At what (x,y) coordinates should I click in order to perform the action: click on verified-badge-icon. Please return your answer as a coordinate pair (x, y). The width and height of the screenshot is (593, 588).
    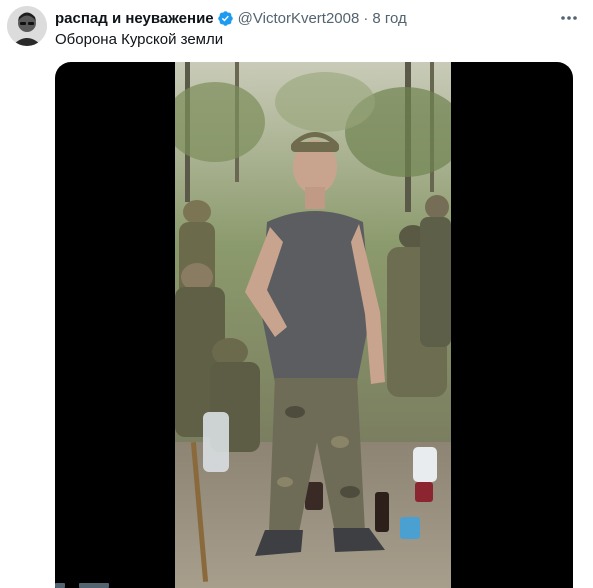
    Looking at the image, I should click on (225, 18).